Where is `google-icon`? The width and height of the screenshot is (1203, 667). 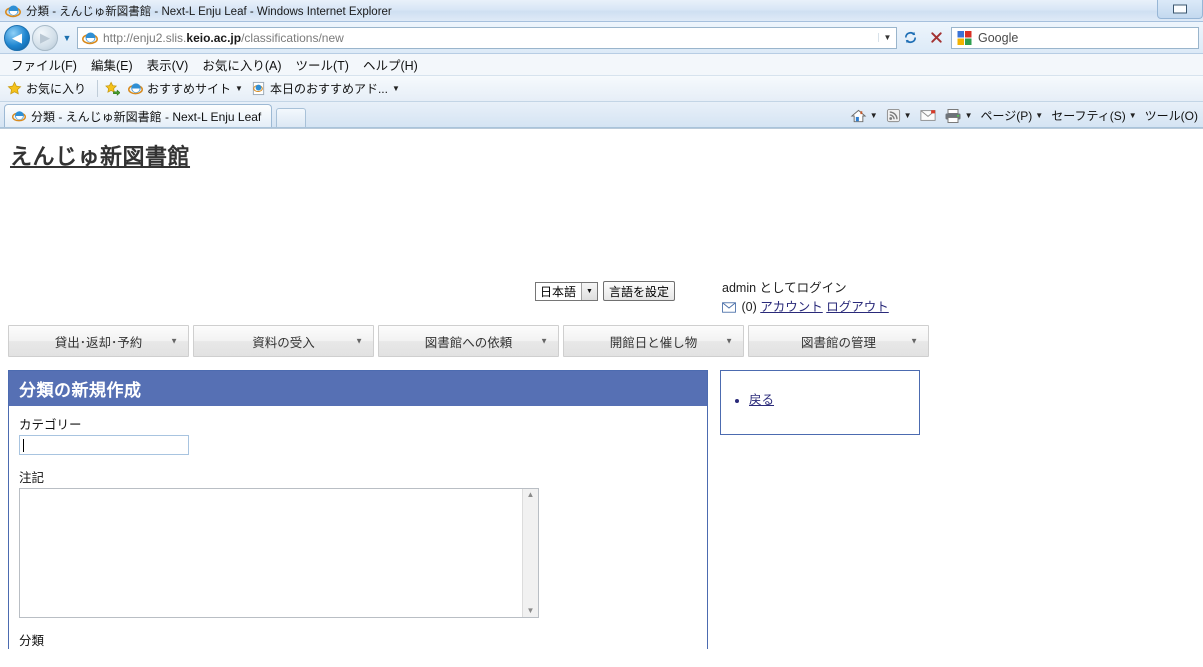 google-icon is located at coordinates (964, 37).